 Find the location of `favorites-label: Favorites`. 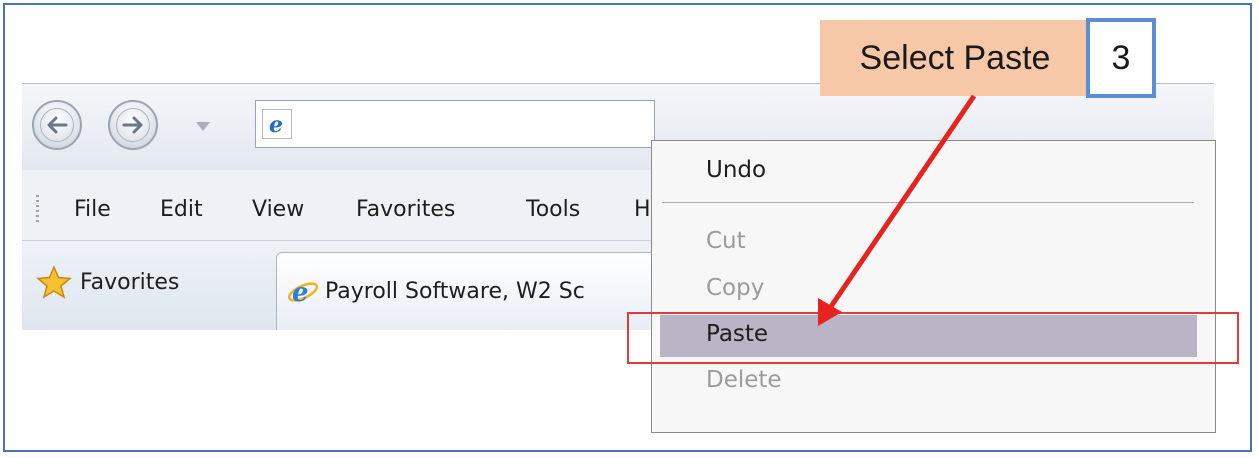

favorites-label: Favorites is located at coordinates (130, 282).